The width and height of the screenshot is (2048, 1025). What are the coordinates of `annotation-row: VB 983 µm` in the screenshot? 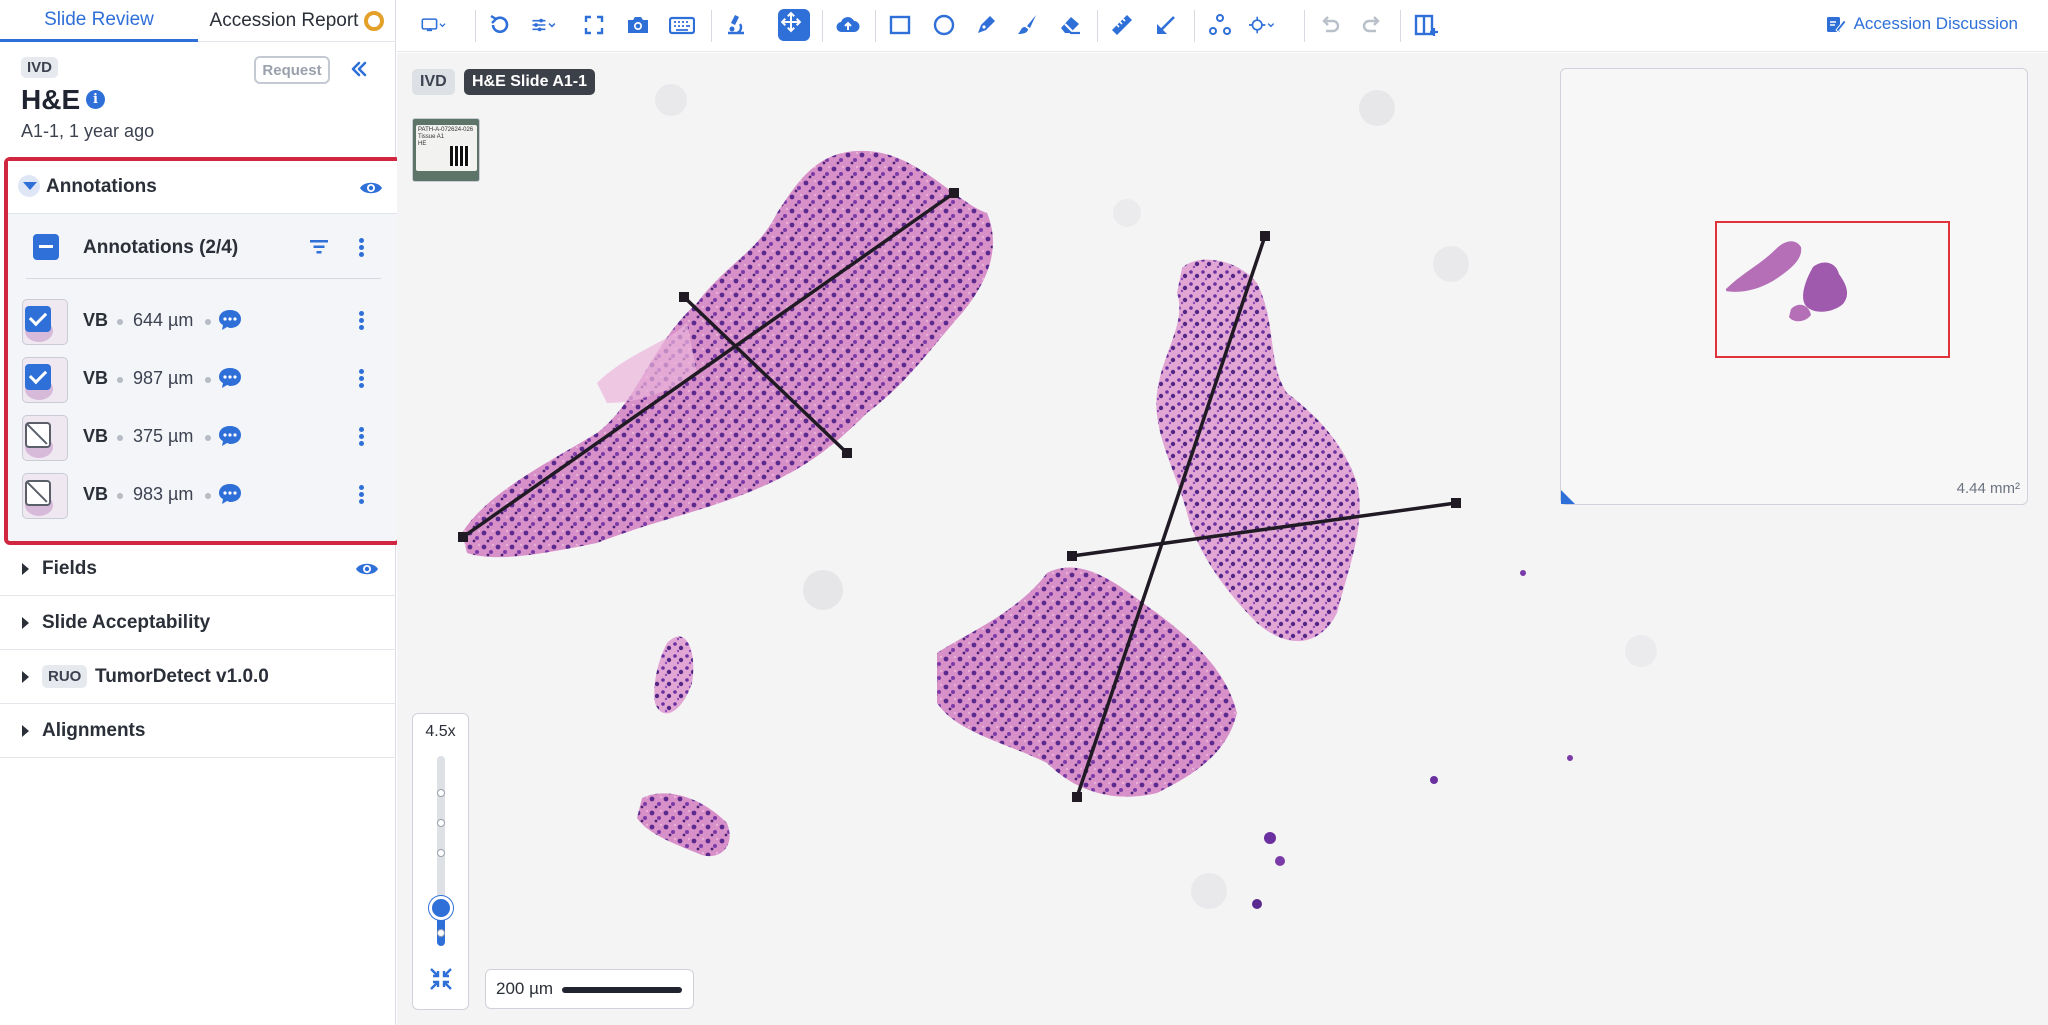 It's located at (202, 499).